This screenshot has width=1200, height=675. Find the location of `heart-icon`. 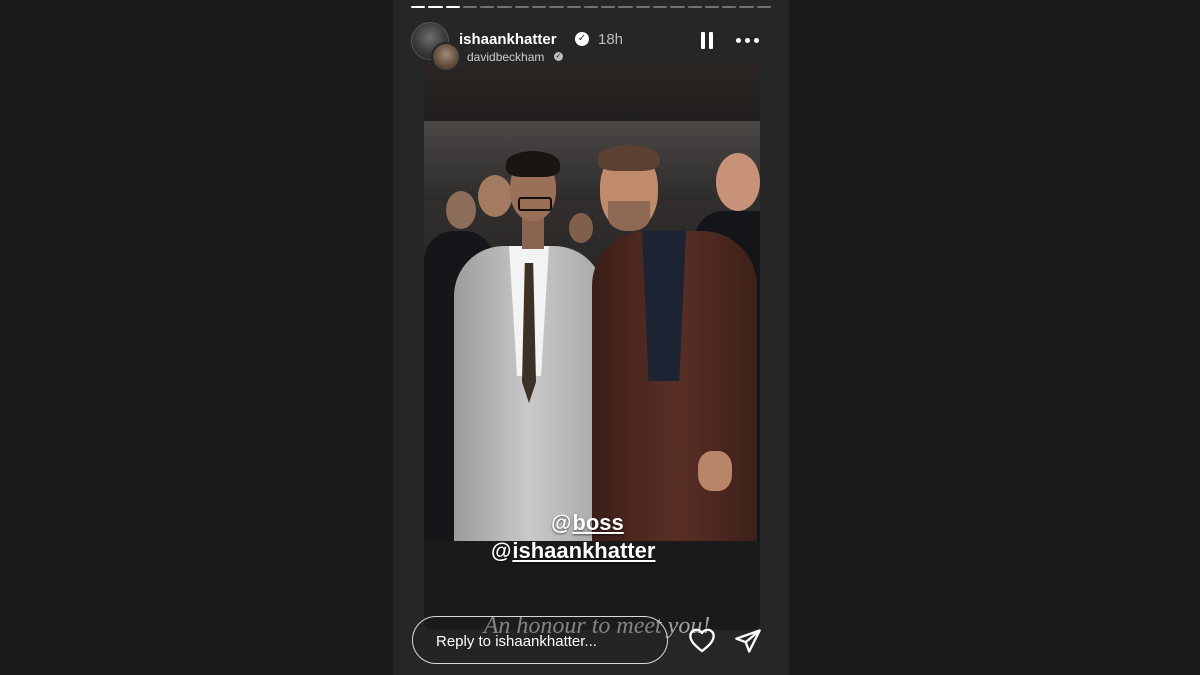

heart-icon is located at coordinates (702, 640).